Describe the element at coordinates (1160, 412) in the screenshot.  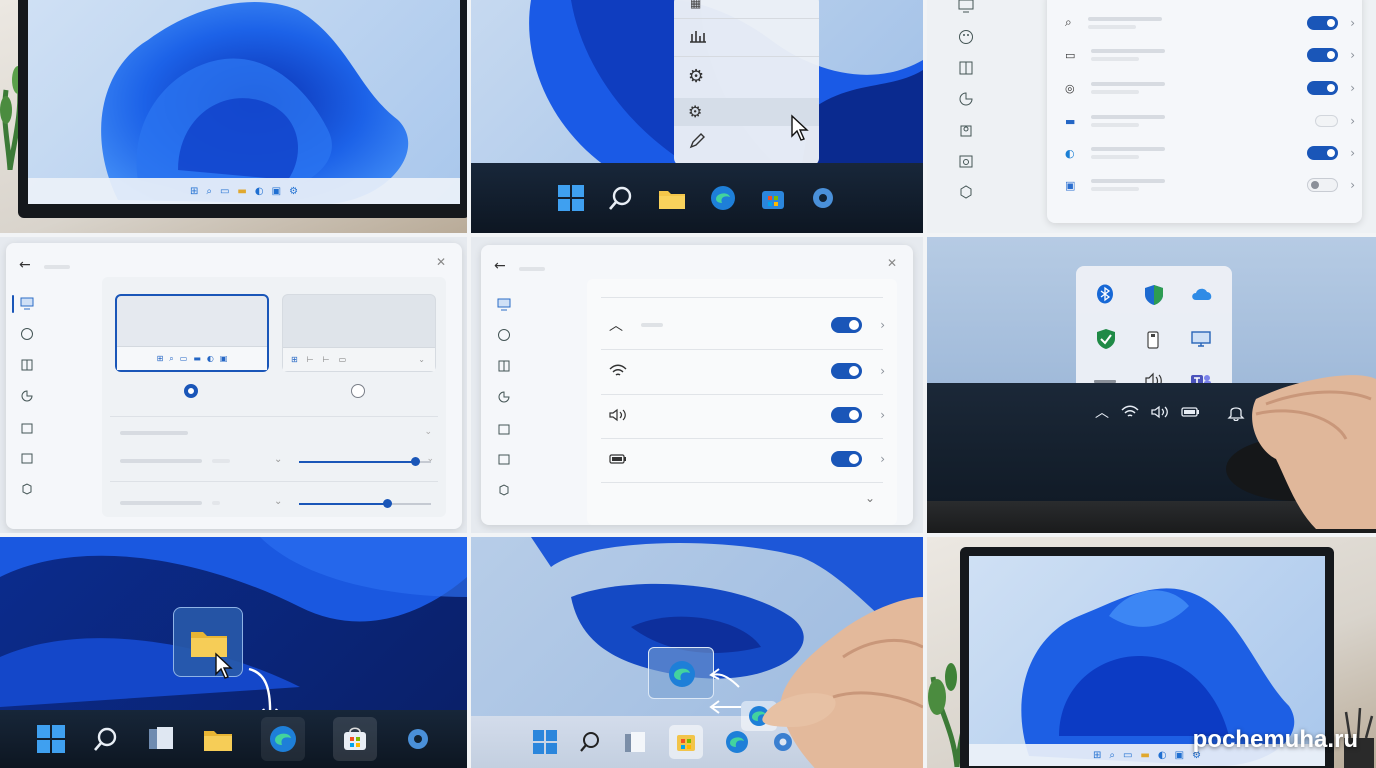
I see `volume-icon` at that location.